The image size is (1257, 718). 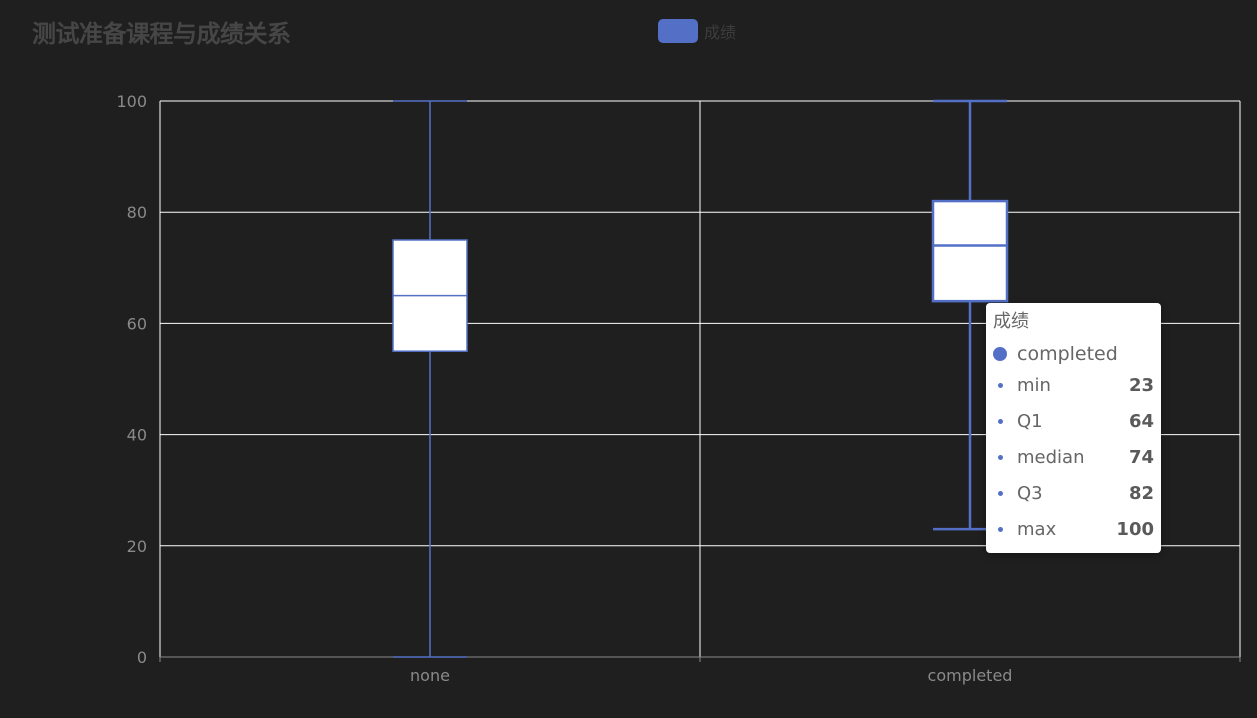 What do you see at coordinates (1073, 493) in the screenshot?
I see `tooltip-row-q3: Q3 82` at bounding box center [1073, 493].